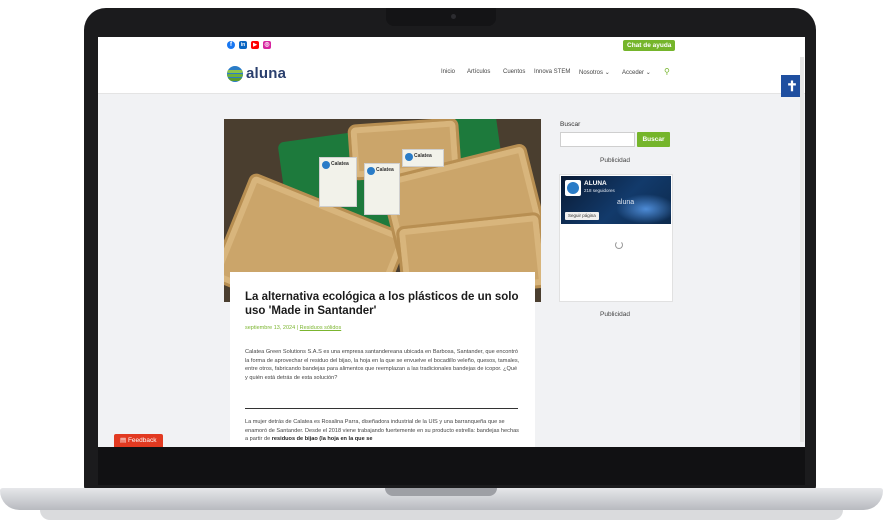  What do you see at coordinates (595, 183) in the screenshot?
I see `facebook-page-name: ALUNA` at bounding box center [595, 183].